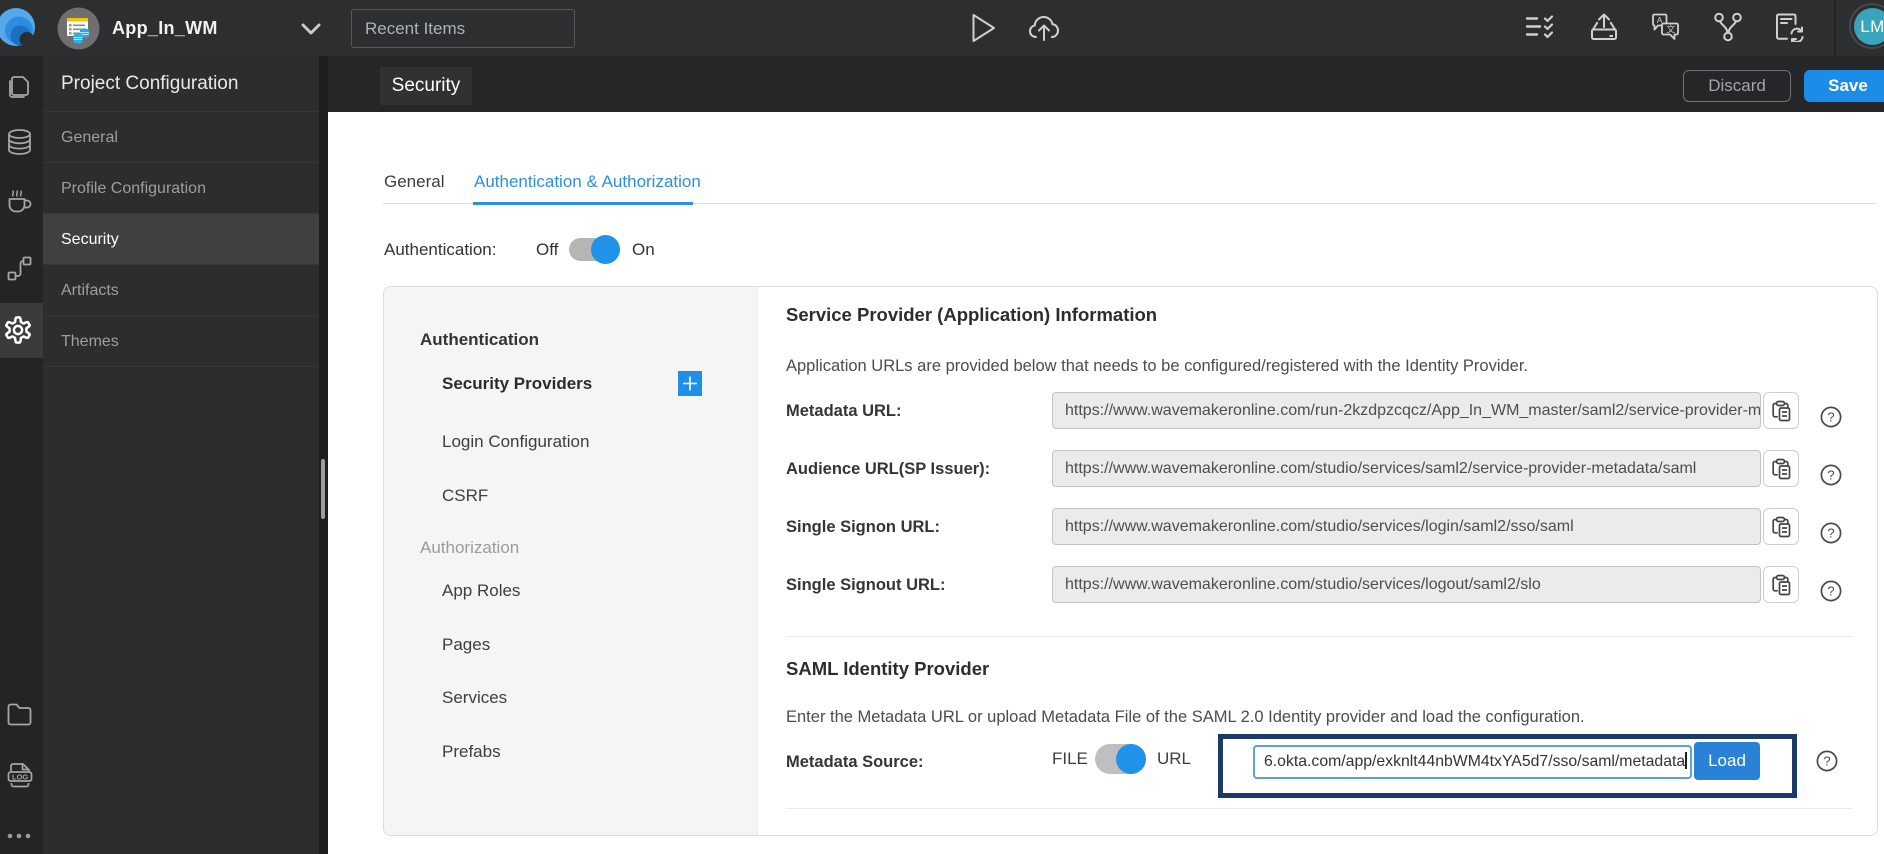  Describe the element at coordinates (20, 777) in the screenshot. I see `svg-text: LOG` at that location.